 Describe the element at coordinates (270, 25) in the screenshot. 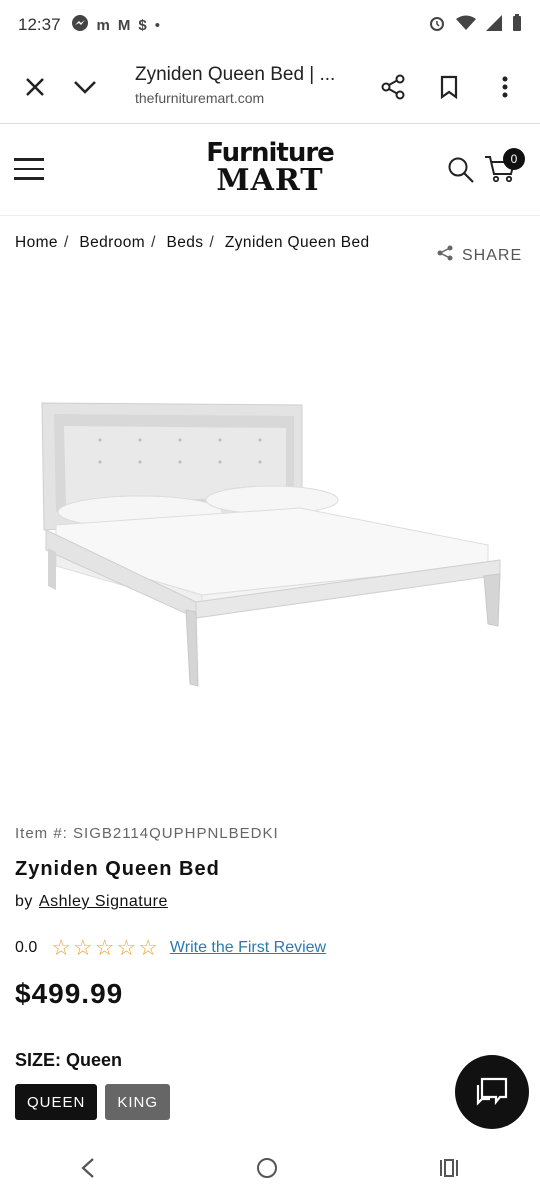

I see `status-bar: 12:37 m M $ •` at that location.